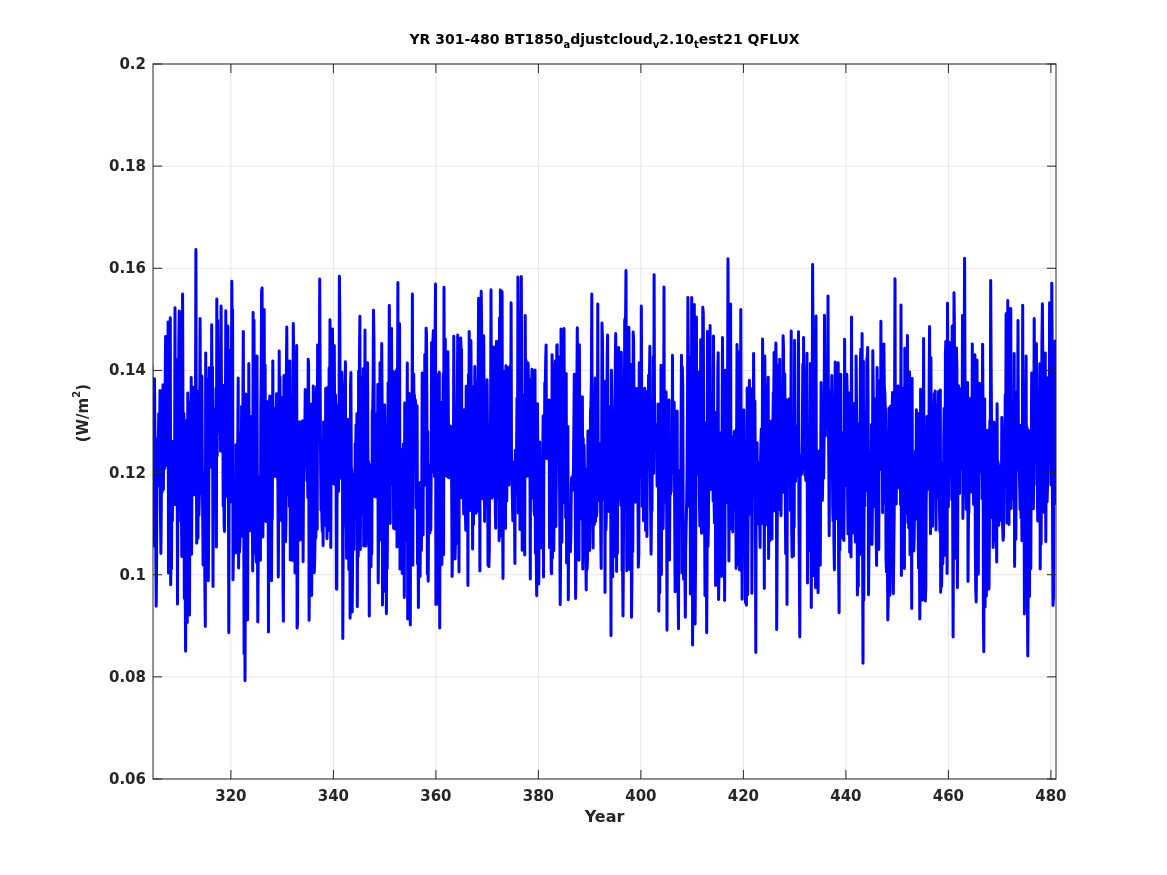 This screenshot has height=875, width=1167. What do you see at coordinates (538, 796) in the screenshot?
I see `tick-label: 380` at bounding box center [538, 796].